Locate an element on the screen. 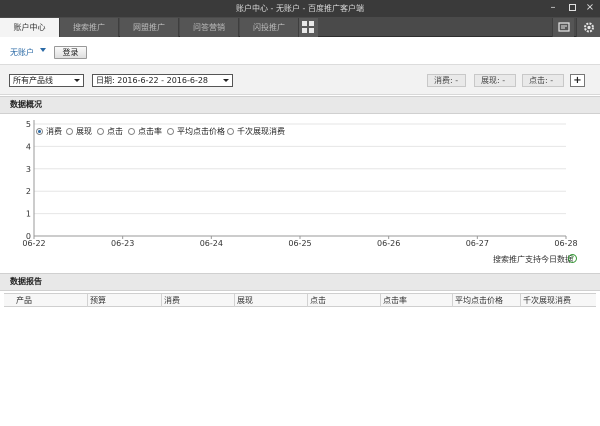 The height and width of the screenshot is (426, 600). legend-item-impressions: 展现 is located at coordinates (79, 132).